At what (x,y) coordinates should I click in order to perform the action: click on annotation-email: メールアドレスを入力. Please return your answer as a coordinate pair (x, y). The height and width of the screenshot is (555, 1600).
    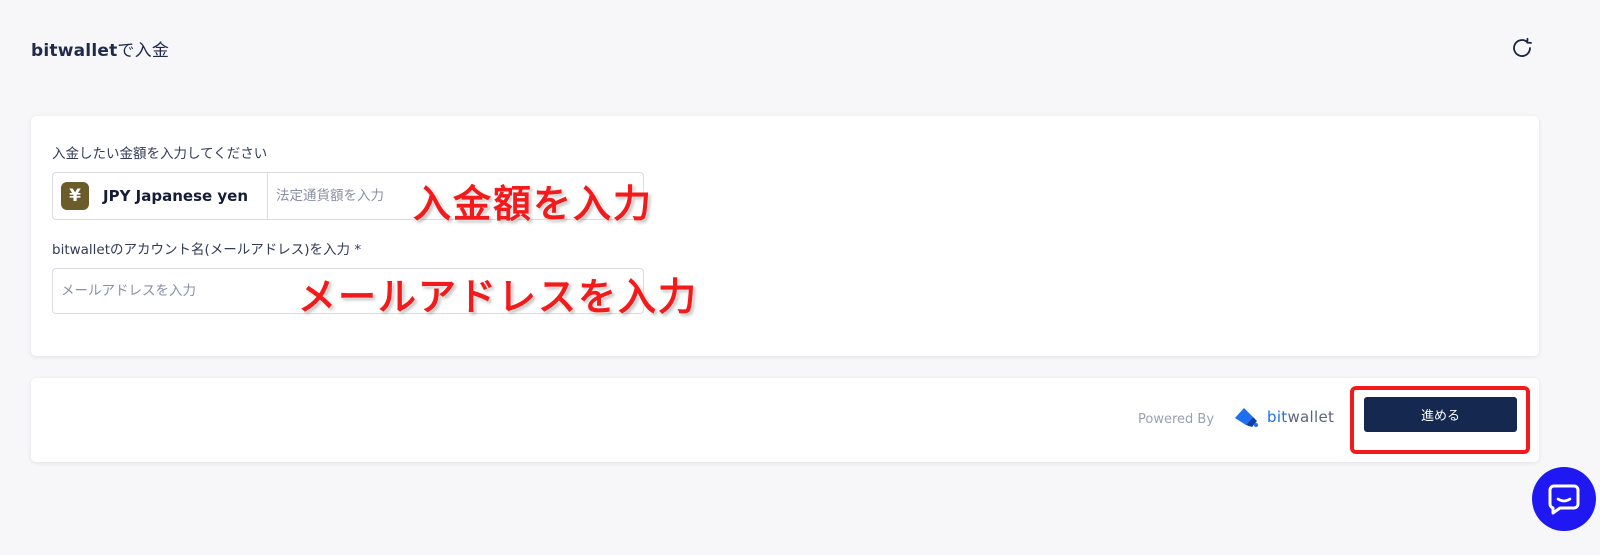
    Looking at the image, I should click on (498, 297).